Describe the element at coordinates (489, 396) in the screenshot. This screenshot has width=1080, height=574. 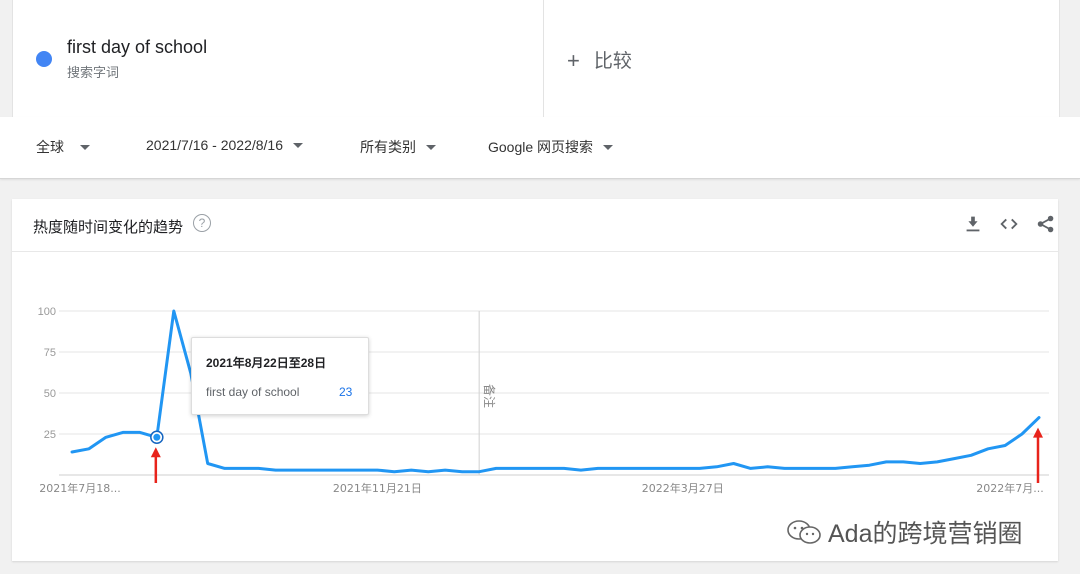
I see `note-label: 备注` at that location.